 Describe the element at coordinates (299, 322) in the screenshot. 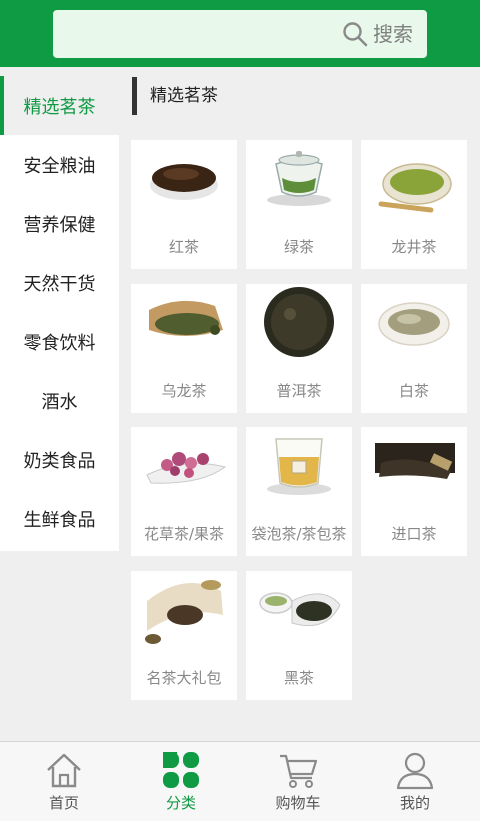

I see `puer-tea-image` at that location.